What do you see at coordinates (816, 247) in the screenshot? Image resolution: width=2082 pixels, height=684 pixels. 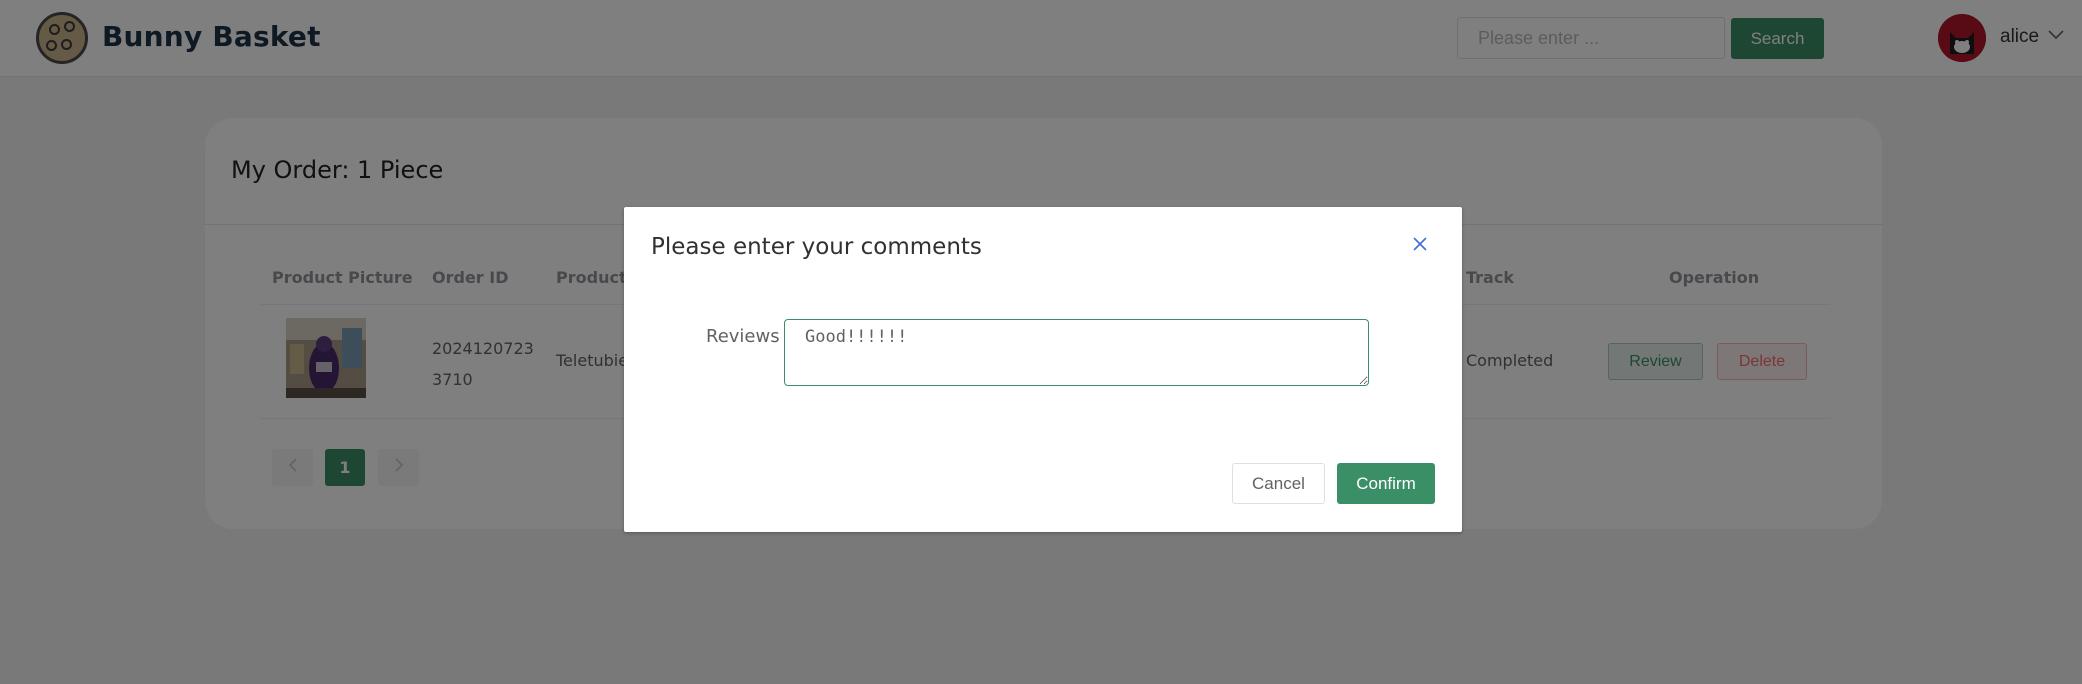 I see `dialog-title: Please enter your comments` at bounding box center [816, 247].